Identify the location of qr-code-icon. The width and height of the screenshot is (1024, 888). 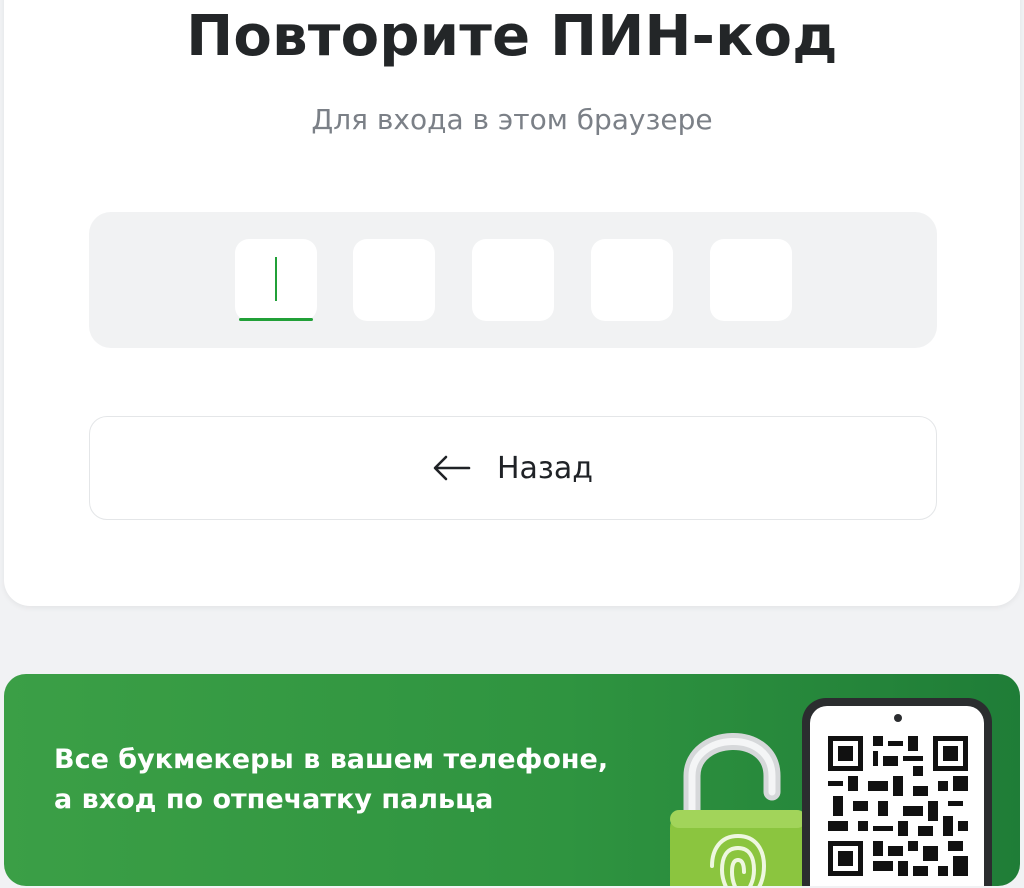
(898, 806).